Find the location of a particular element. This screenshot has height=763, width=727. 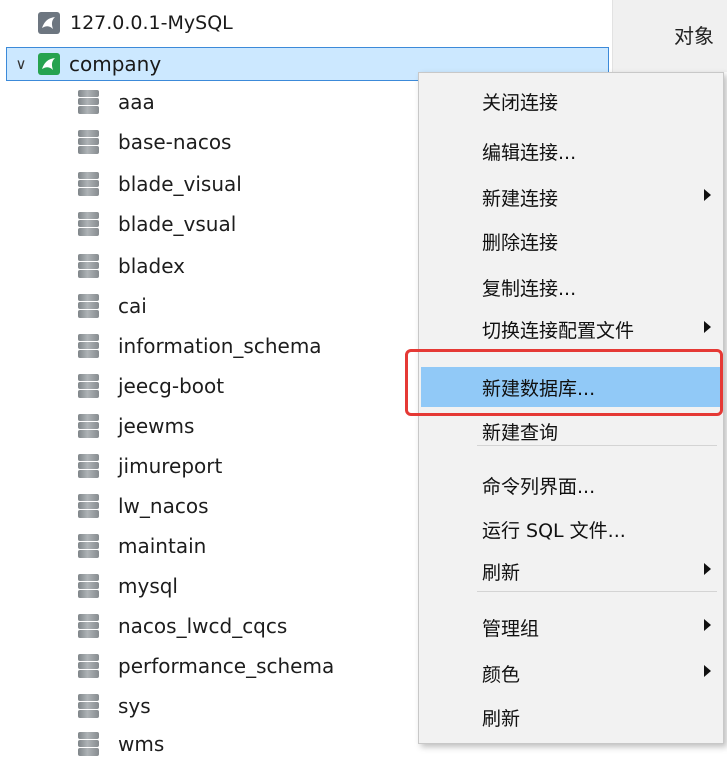

database-item: jeecg-boot is located at coordinates (243, 386).